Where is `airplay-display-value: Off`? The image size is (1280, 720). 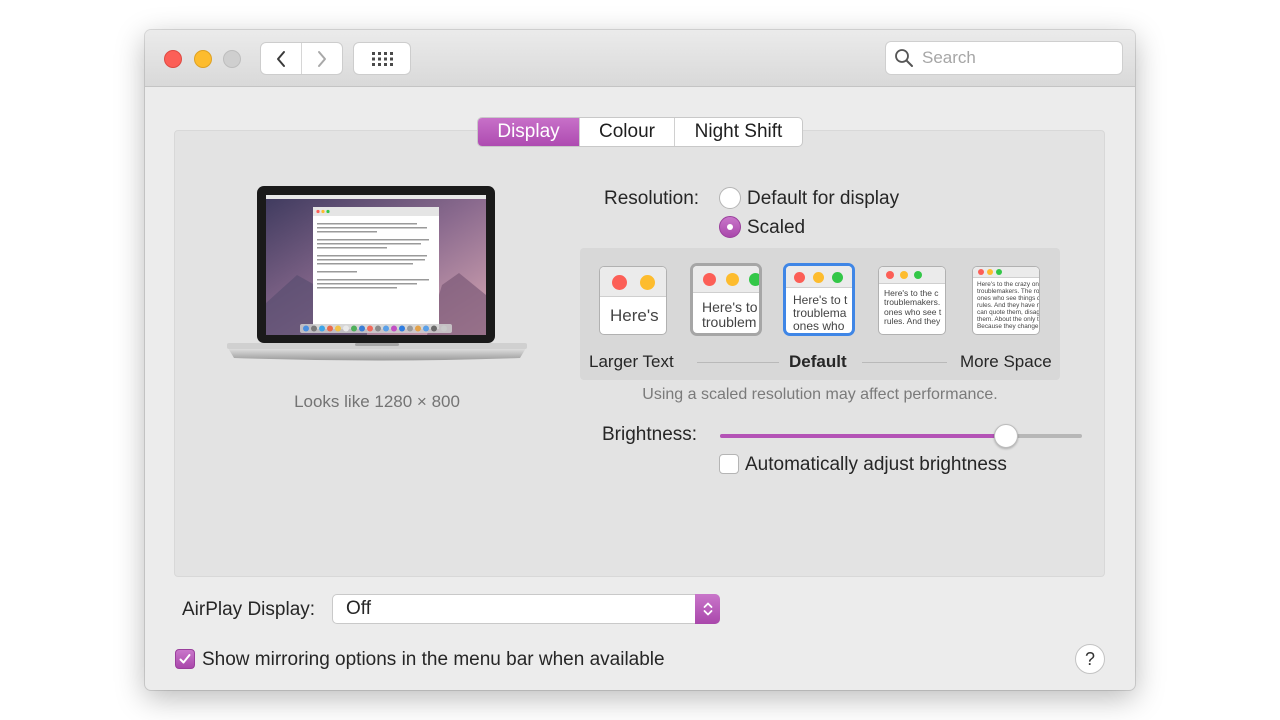
airplay-display-value: Off is located at coordinates (358, 608).